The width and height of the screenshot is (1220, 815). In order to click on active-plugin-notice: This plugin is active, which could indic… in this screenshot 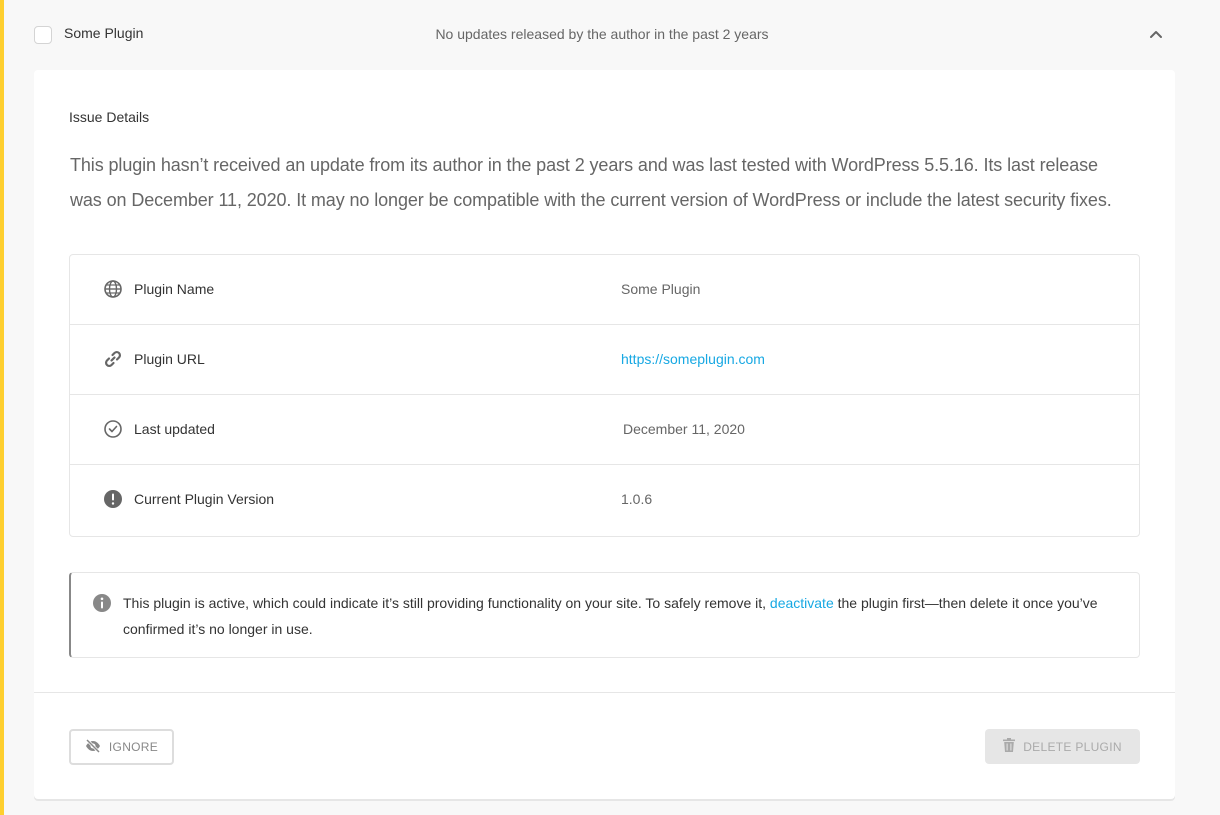, I will do `click(604, 615)`.